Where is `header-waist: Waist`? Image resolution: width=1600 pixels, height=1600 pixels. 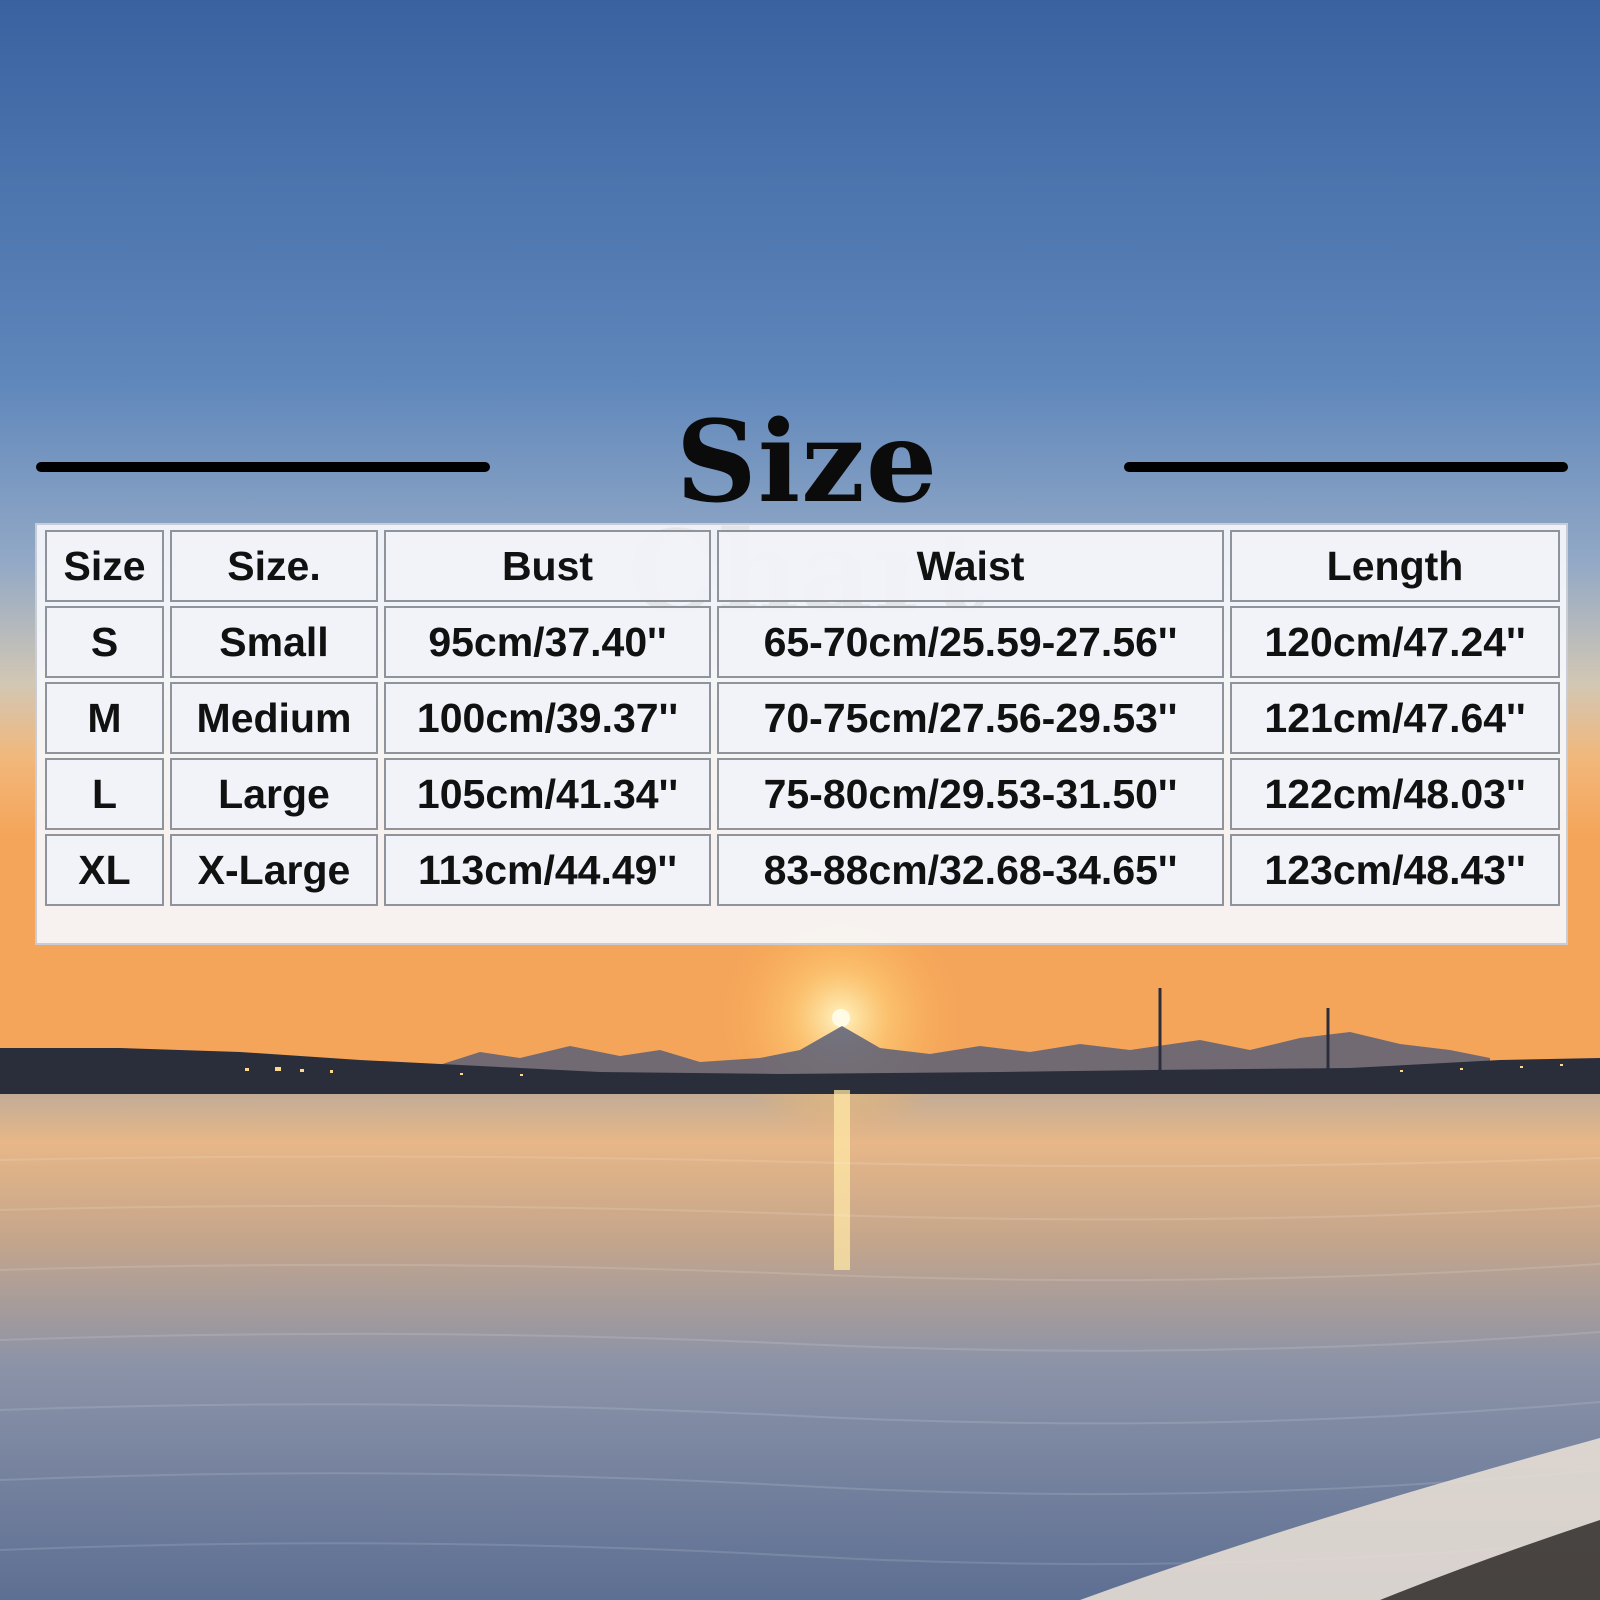
header-waist: Waist is located at coordinates (970, 566).